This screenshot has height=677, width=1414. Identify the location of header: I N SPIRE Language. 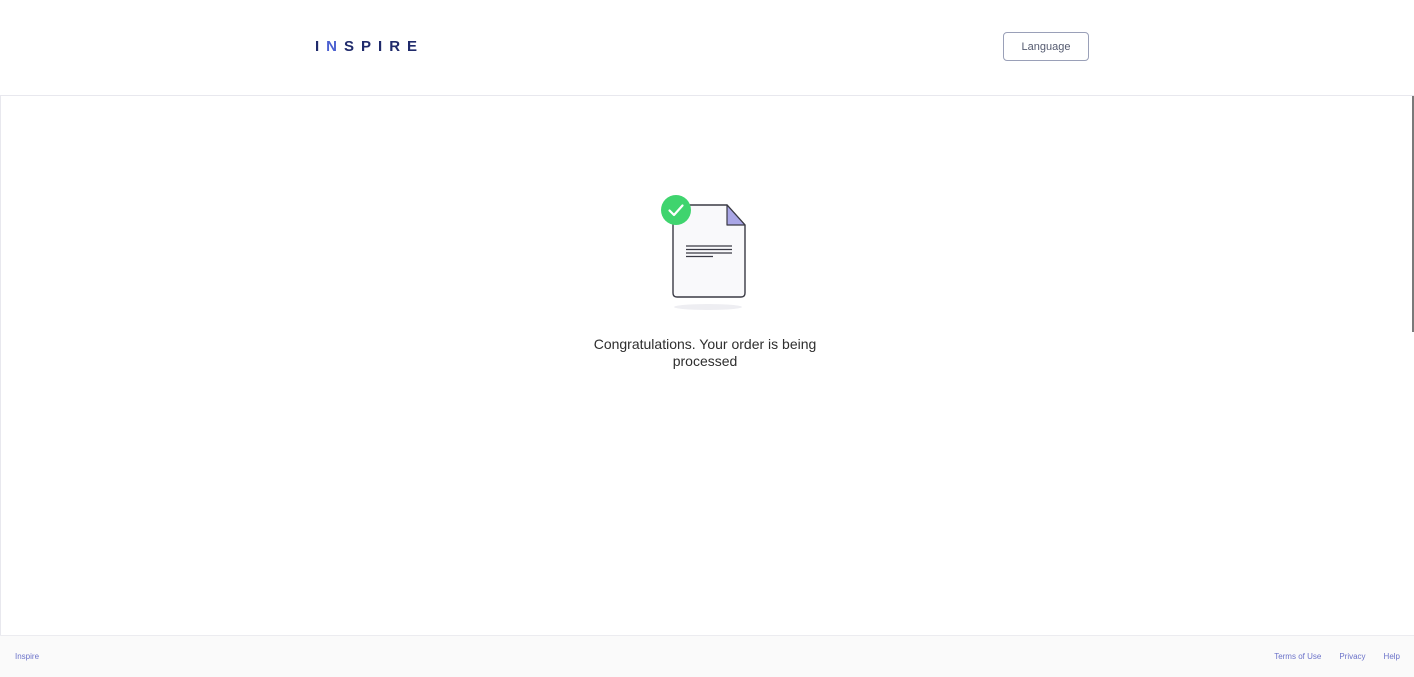
(707, 48).